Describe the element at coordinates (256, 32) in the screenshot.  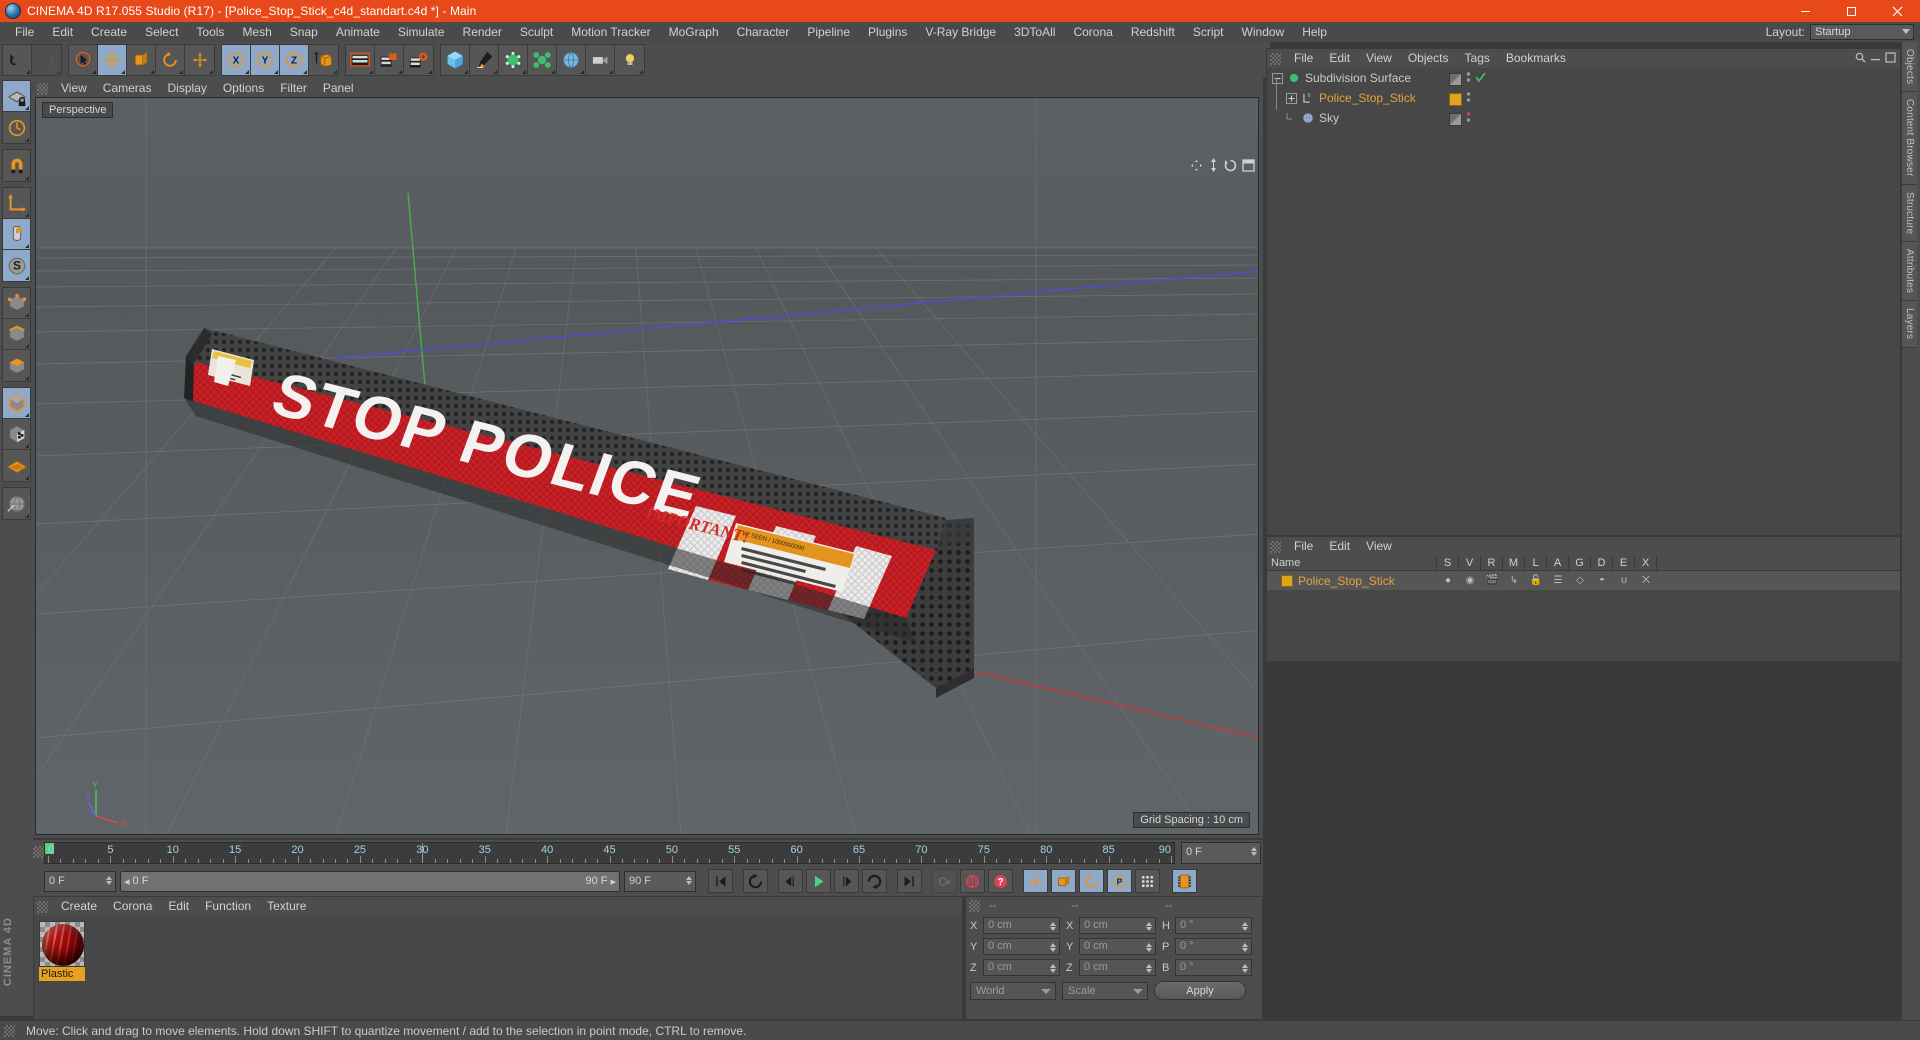
I see `menu-item-mesh: Mesh` at that location.